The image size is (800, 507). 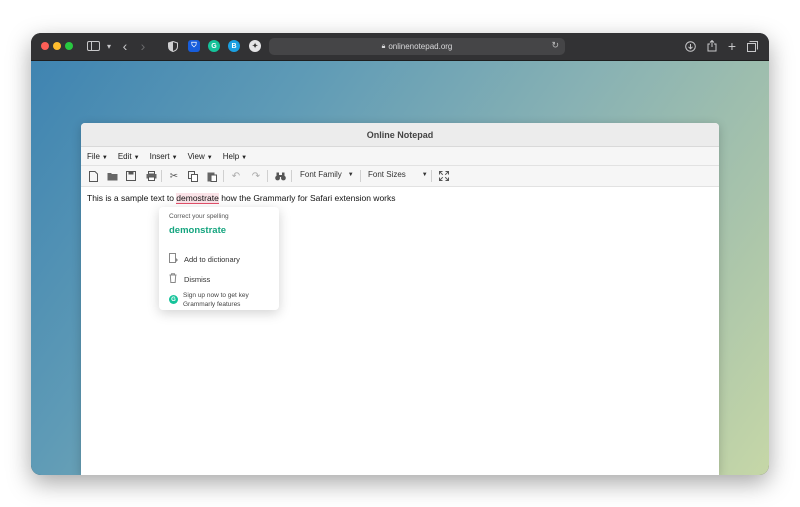 I want to click on menu-view: View ▼, so click(x=200, y=156).